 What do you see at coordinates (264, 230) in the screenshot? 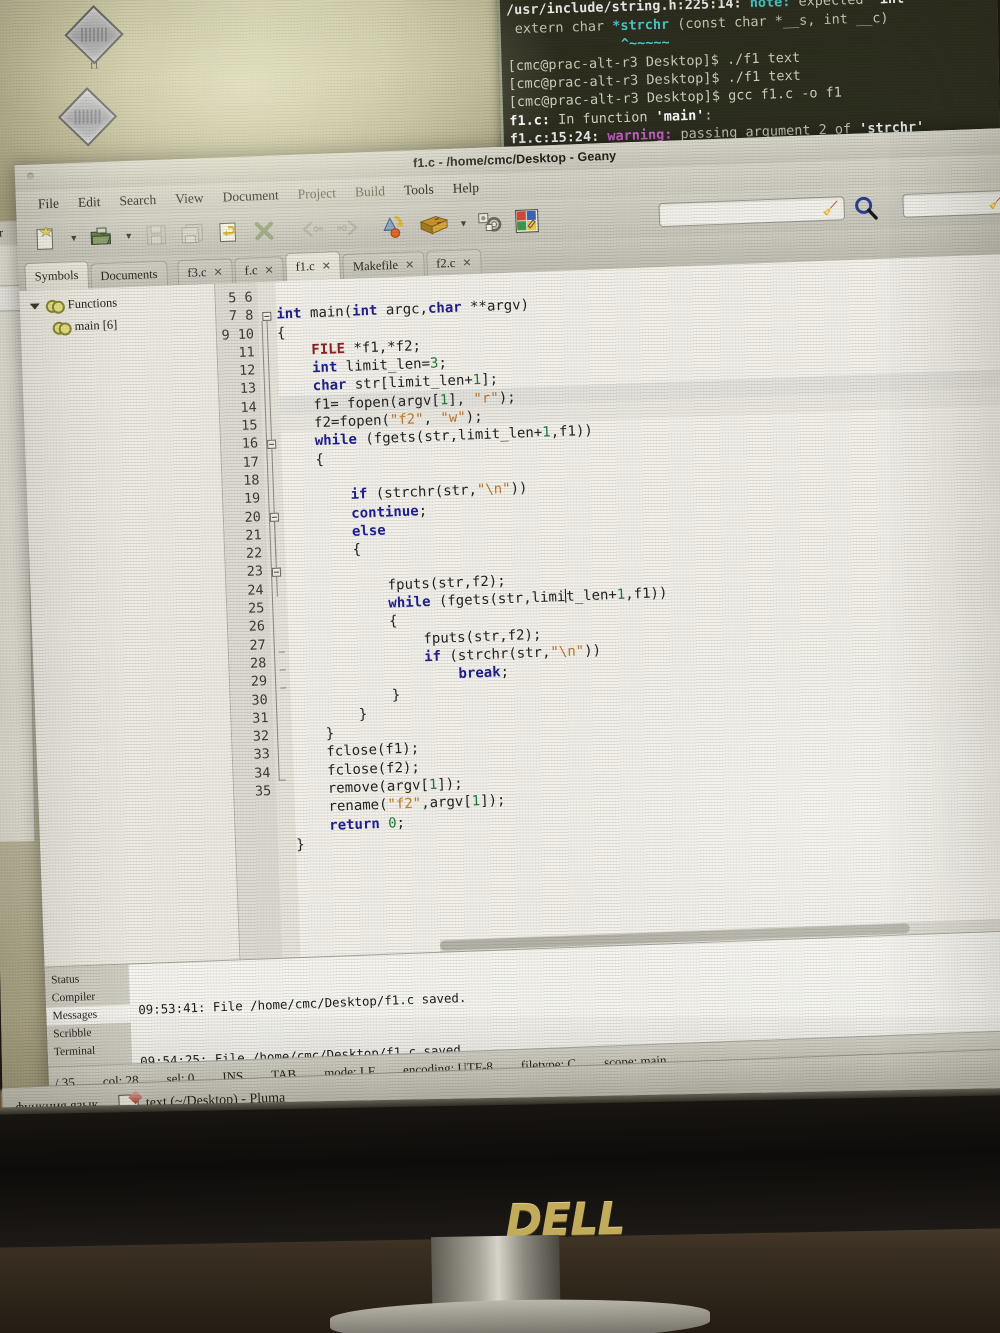
I see `close-button` at bounding box center [264, 230].